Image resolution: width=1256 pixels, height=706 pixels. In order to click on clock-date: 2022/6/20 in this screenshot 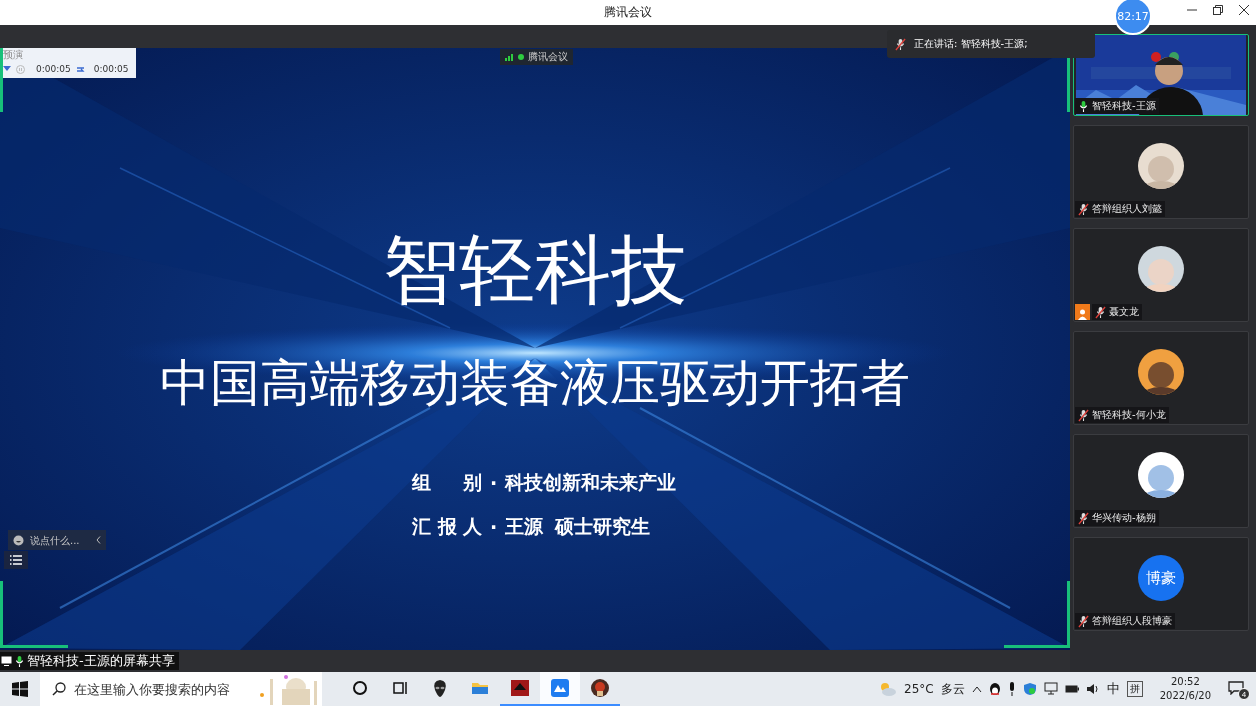, I will do `click(1185, 696)`.